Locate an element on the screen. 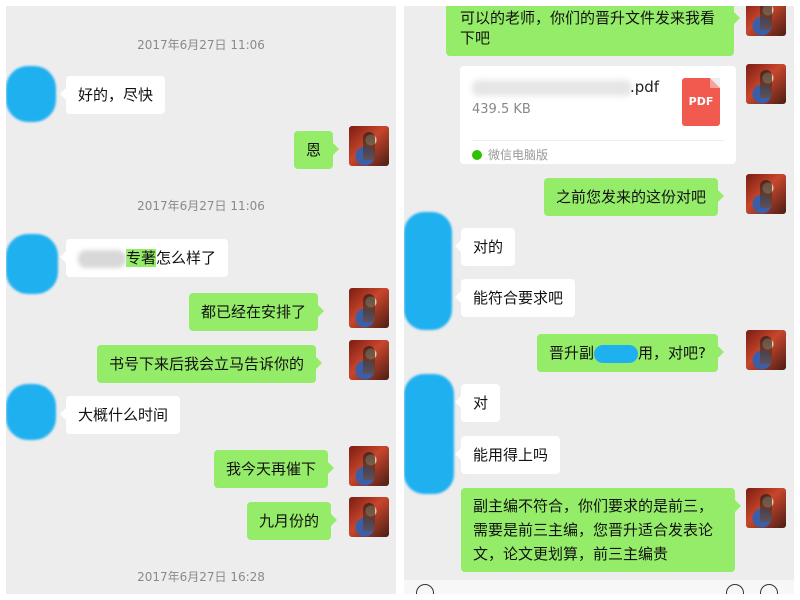 Image resolution: width=800 pixels, height=600 pixels. plus-icon is located at coordinates (769, 589).